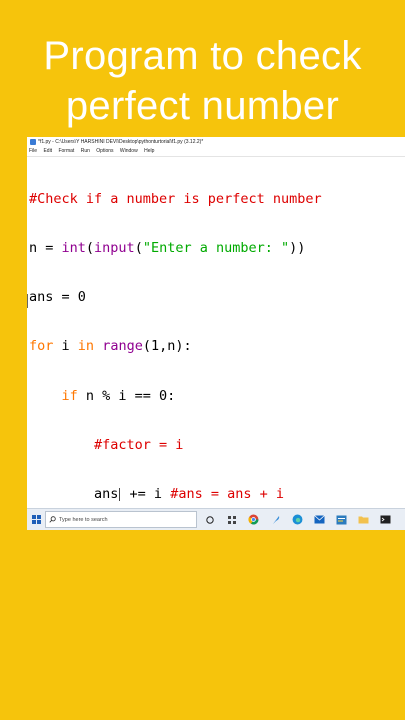 The width and height of the screenshot is (405, 720). What do you see at coordinates (86, 346) in the screenshot?
I see `keyword-in: in` at bounding box center [86, 346].